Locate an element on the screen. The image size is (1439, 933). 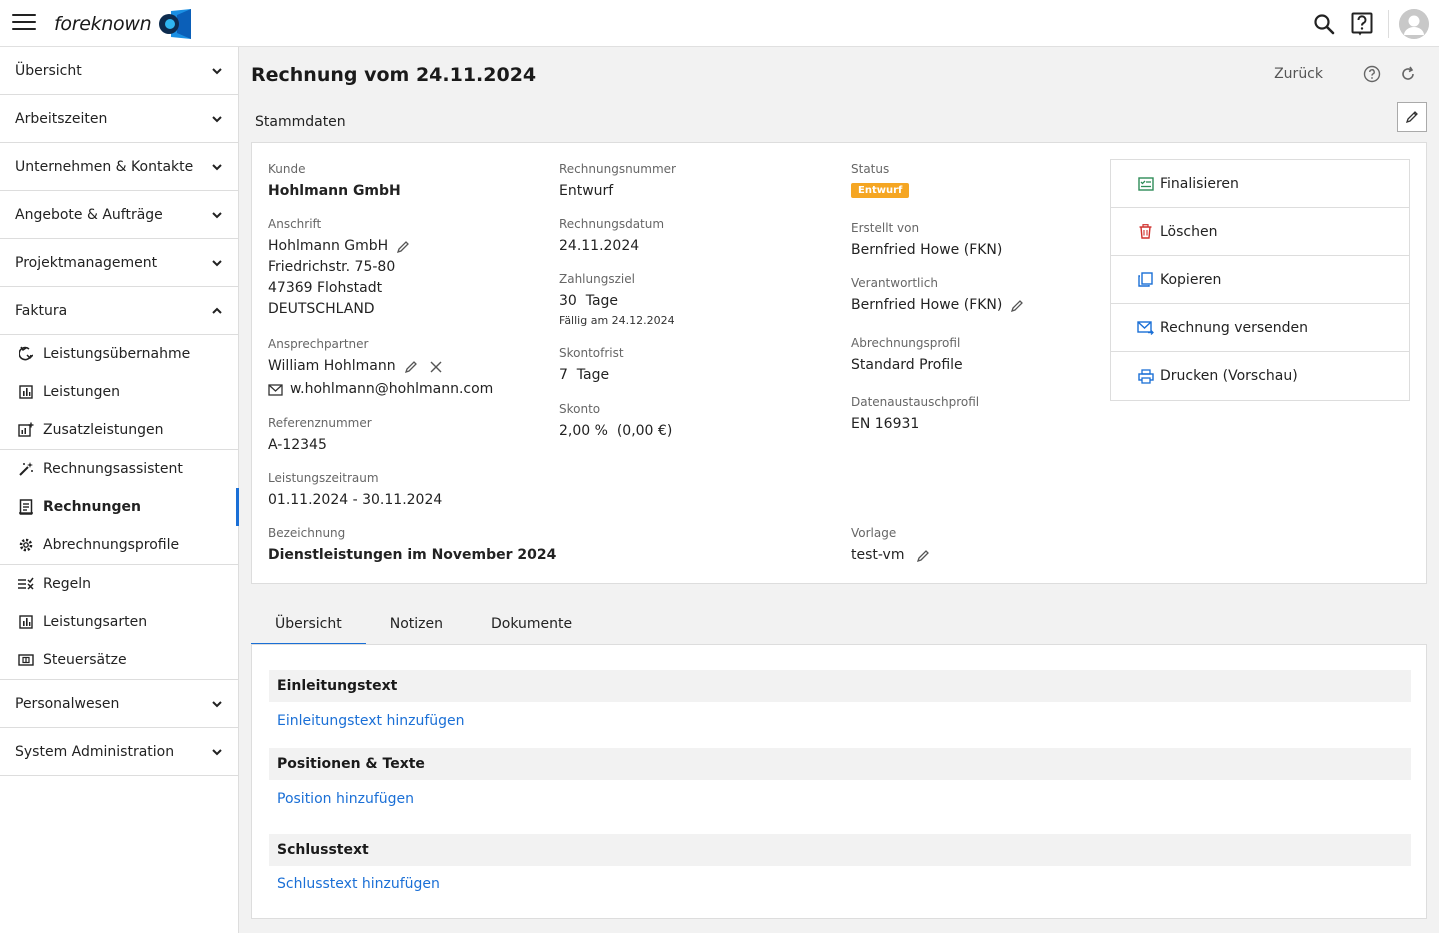
sidebar-group-personalwesen: Personalwesen is located at coordinates (119, 704).